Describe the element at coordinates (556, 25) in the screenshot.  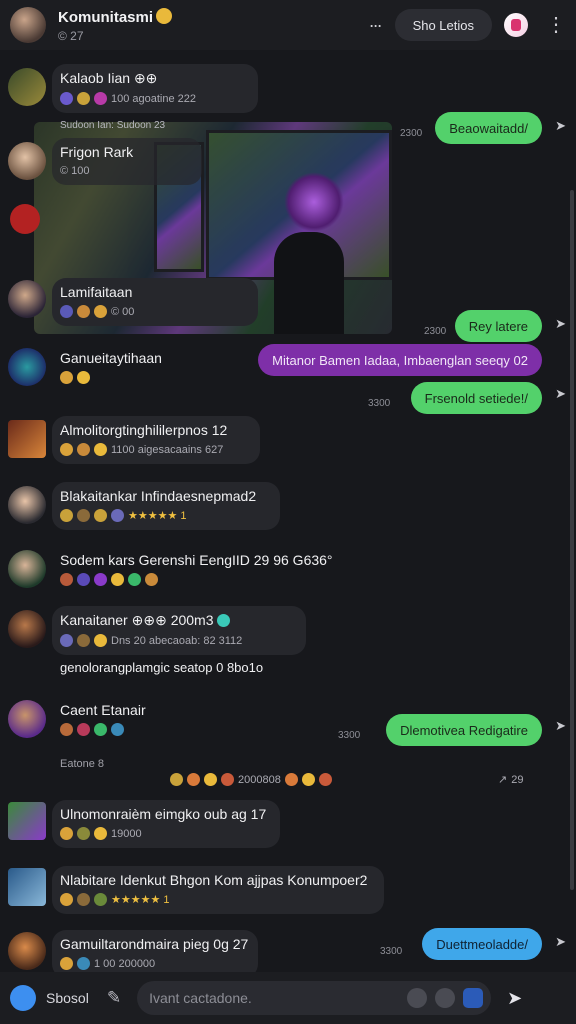
I see `menu-icon: ⋮` at that location.